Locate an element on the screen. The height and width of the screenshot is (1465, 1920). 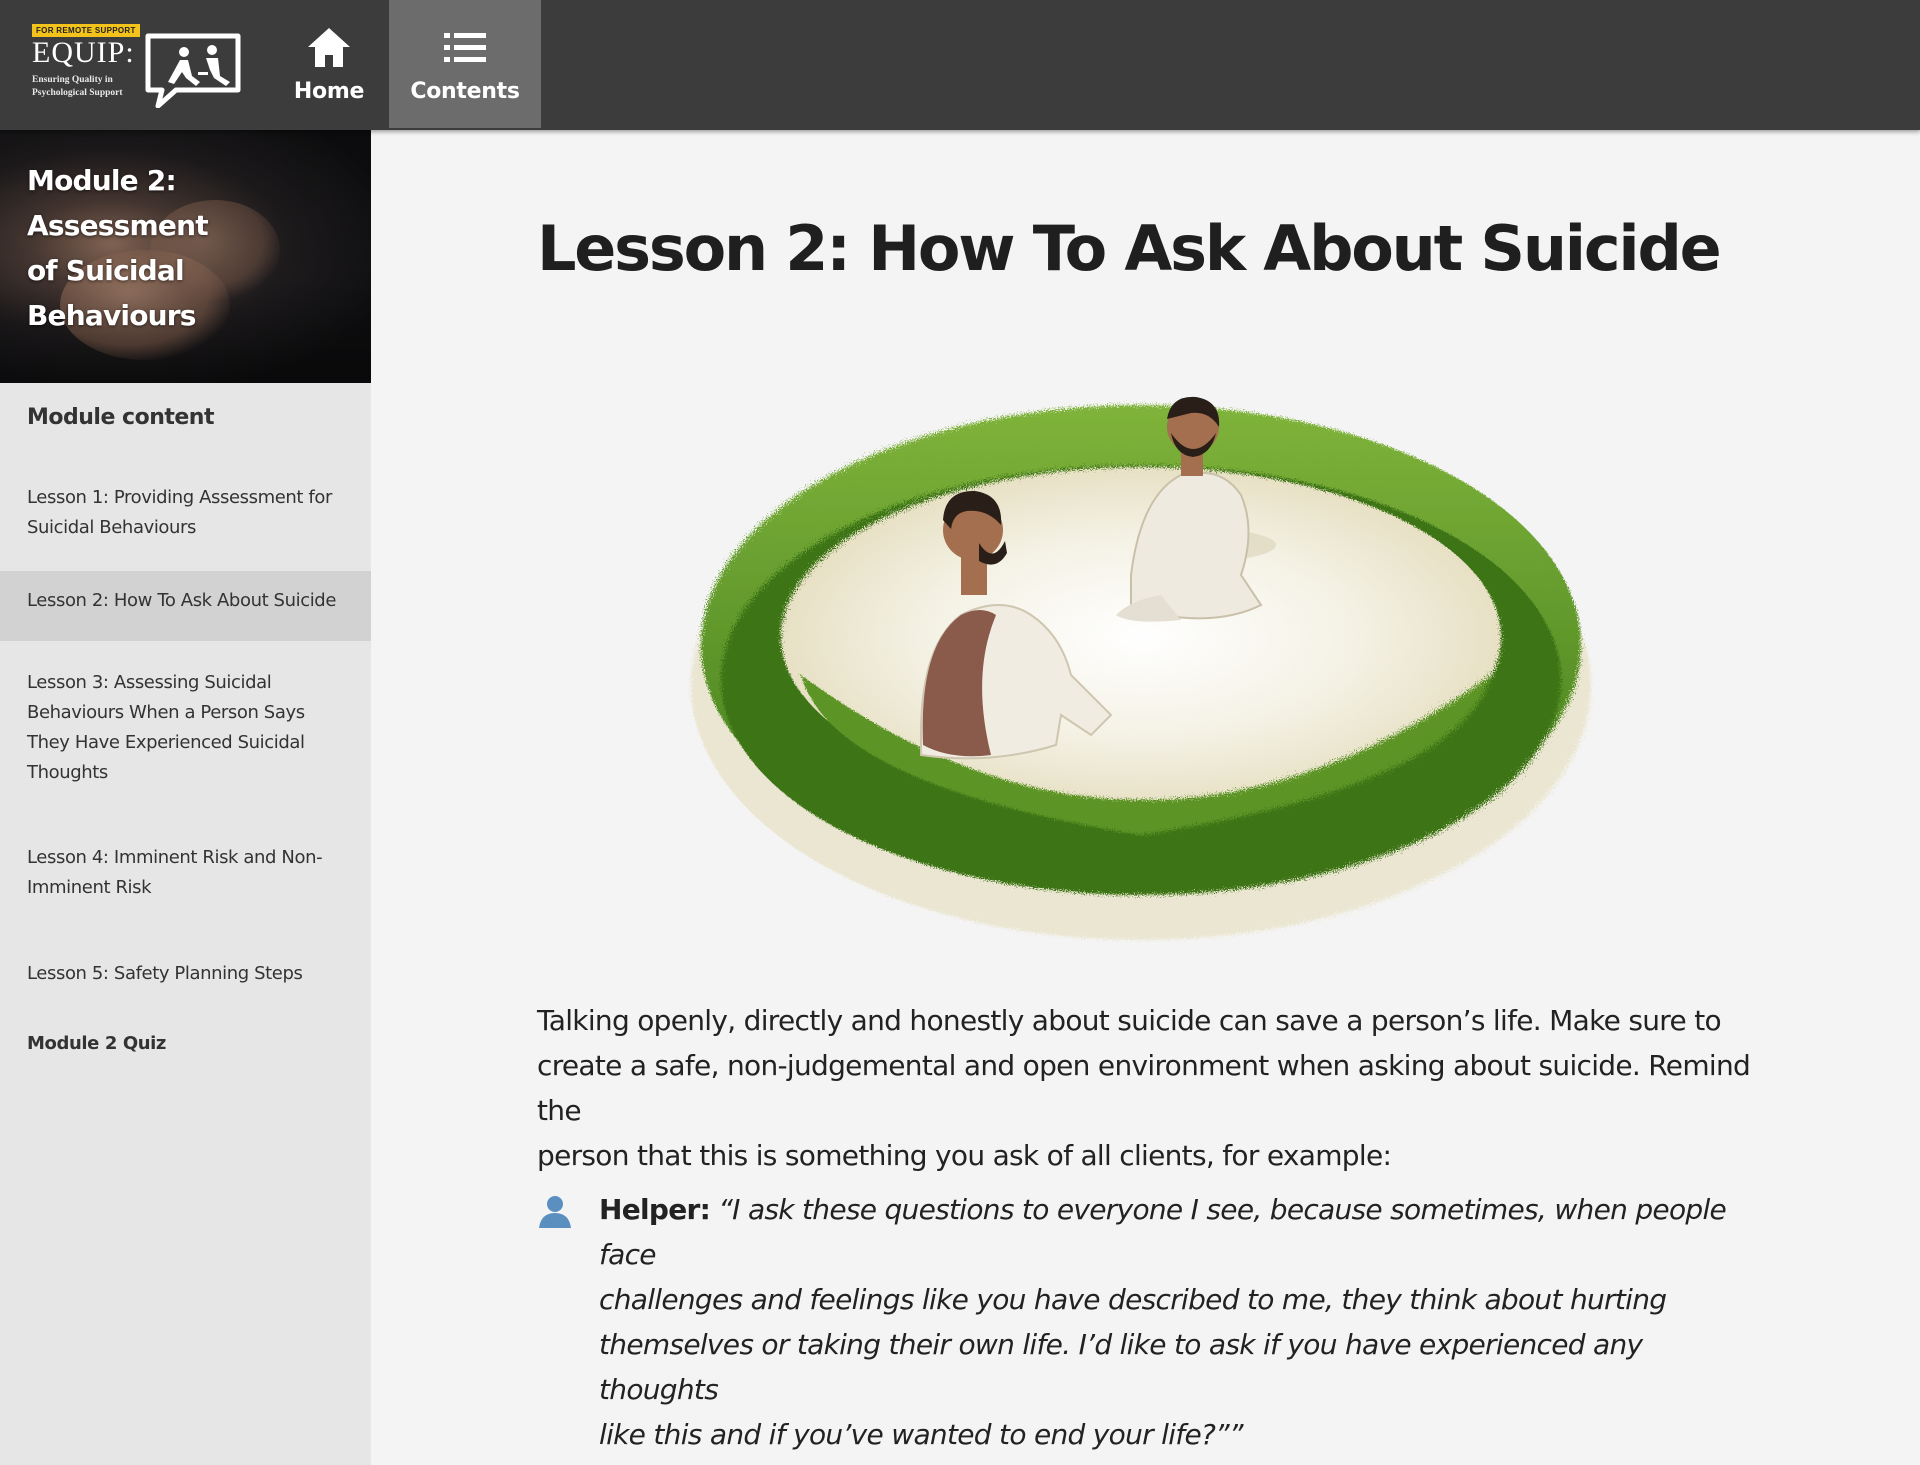
list-icon is located at coordinates (465, 47).